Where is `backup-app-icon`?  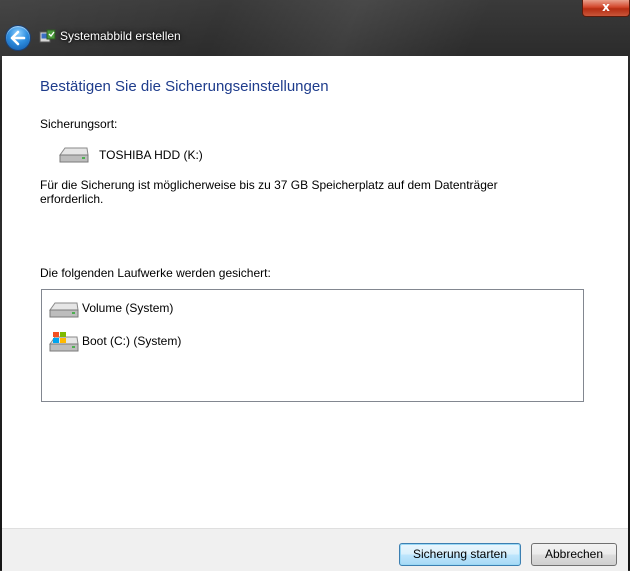
backup-app-icon is located at coordinates (47, 36).